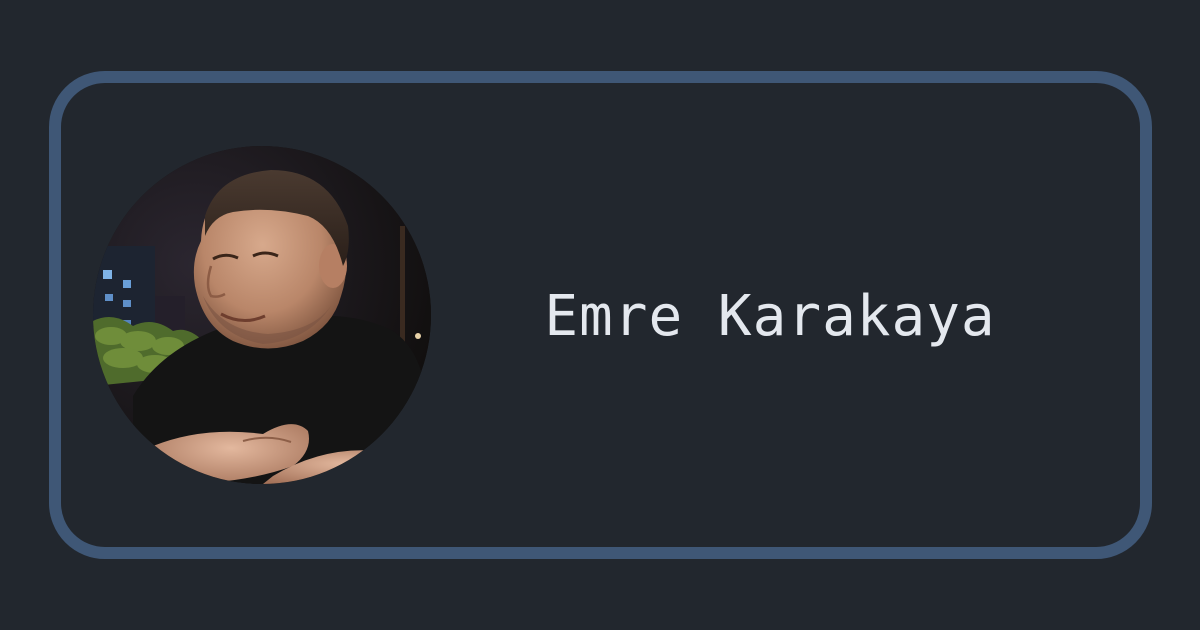 This screenshot has height=630, width=1200. Describe the element at coordinates (770, 316) in the screenshot. I see `profile-name: Emre Karakaya` at that location.